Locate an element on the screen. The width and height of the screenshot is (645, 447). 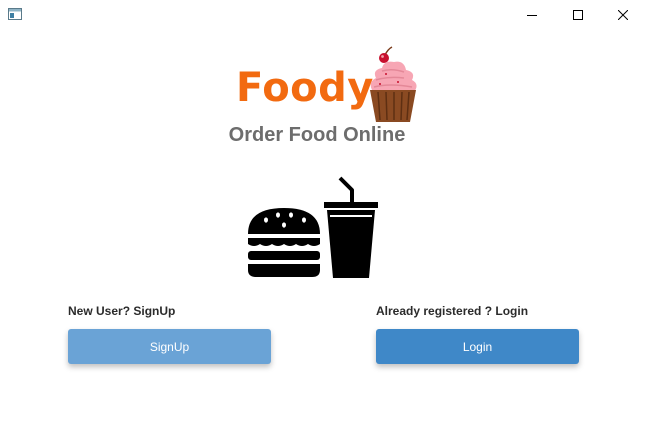
brand-logo-text: Foody is located at coordinates (305, 88).